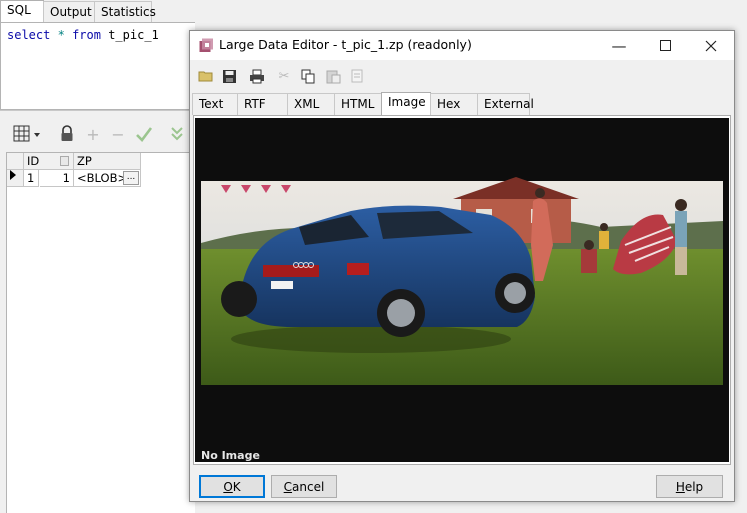 Image resolution: width=747 pixels, height=513 pixels. I want to click on column-header-zp-label: ZP, so click(84, 161).